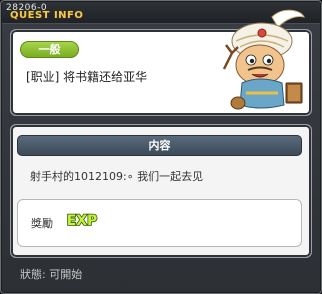  What do you see at coordinates (47, 15) in the screenshot?
I see `window-title: QUEST INFO` at bounding box center [47, 15].